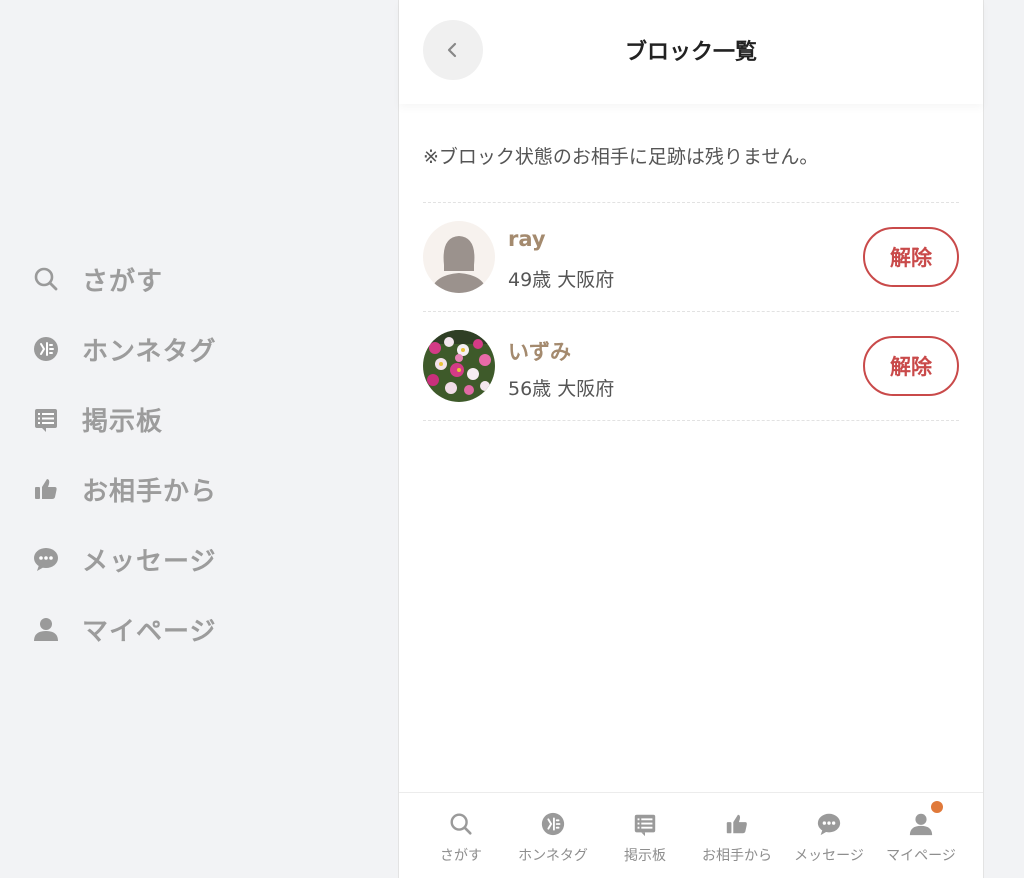  What do you see at coordinates (937, 807) in the screenshot?
I see `notification-dot` at bounding box center [937, 807].